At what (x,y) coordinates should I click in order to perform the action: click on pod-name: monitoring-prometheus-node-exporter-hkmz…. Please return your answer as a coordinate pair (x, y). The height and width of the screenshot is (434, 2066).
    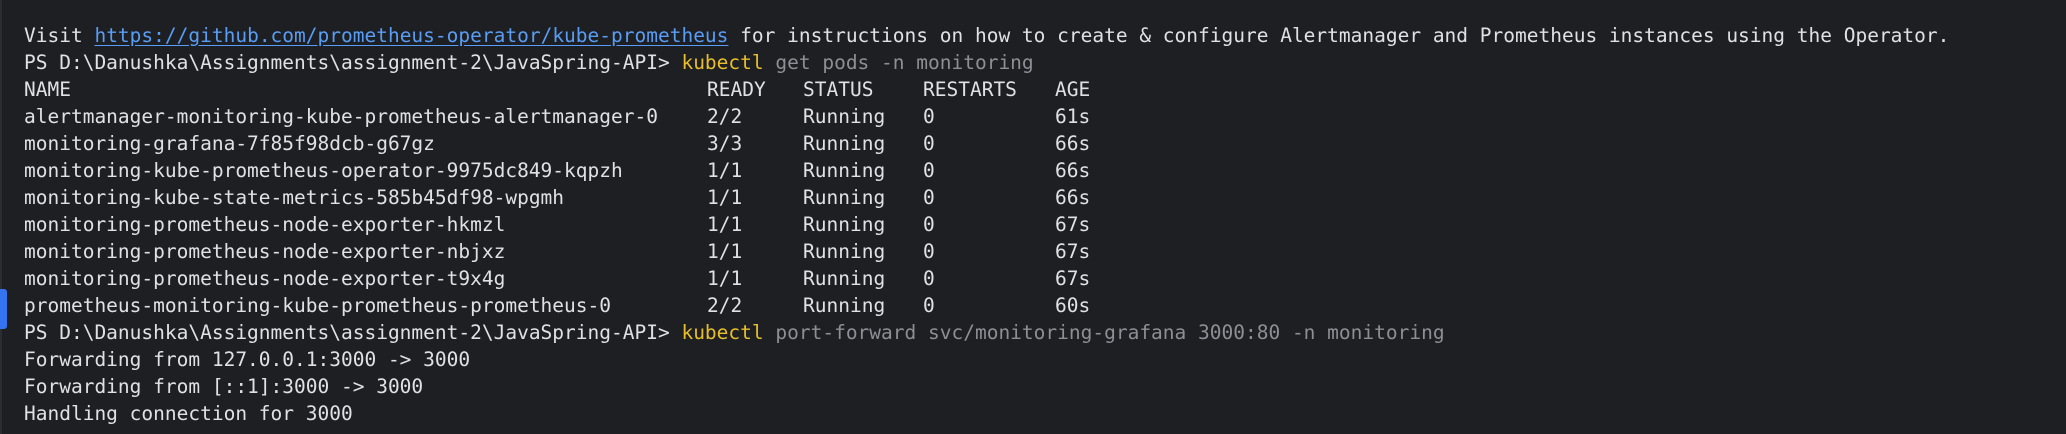
    Looking at the image, I should click on (265, 224).